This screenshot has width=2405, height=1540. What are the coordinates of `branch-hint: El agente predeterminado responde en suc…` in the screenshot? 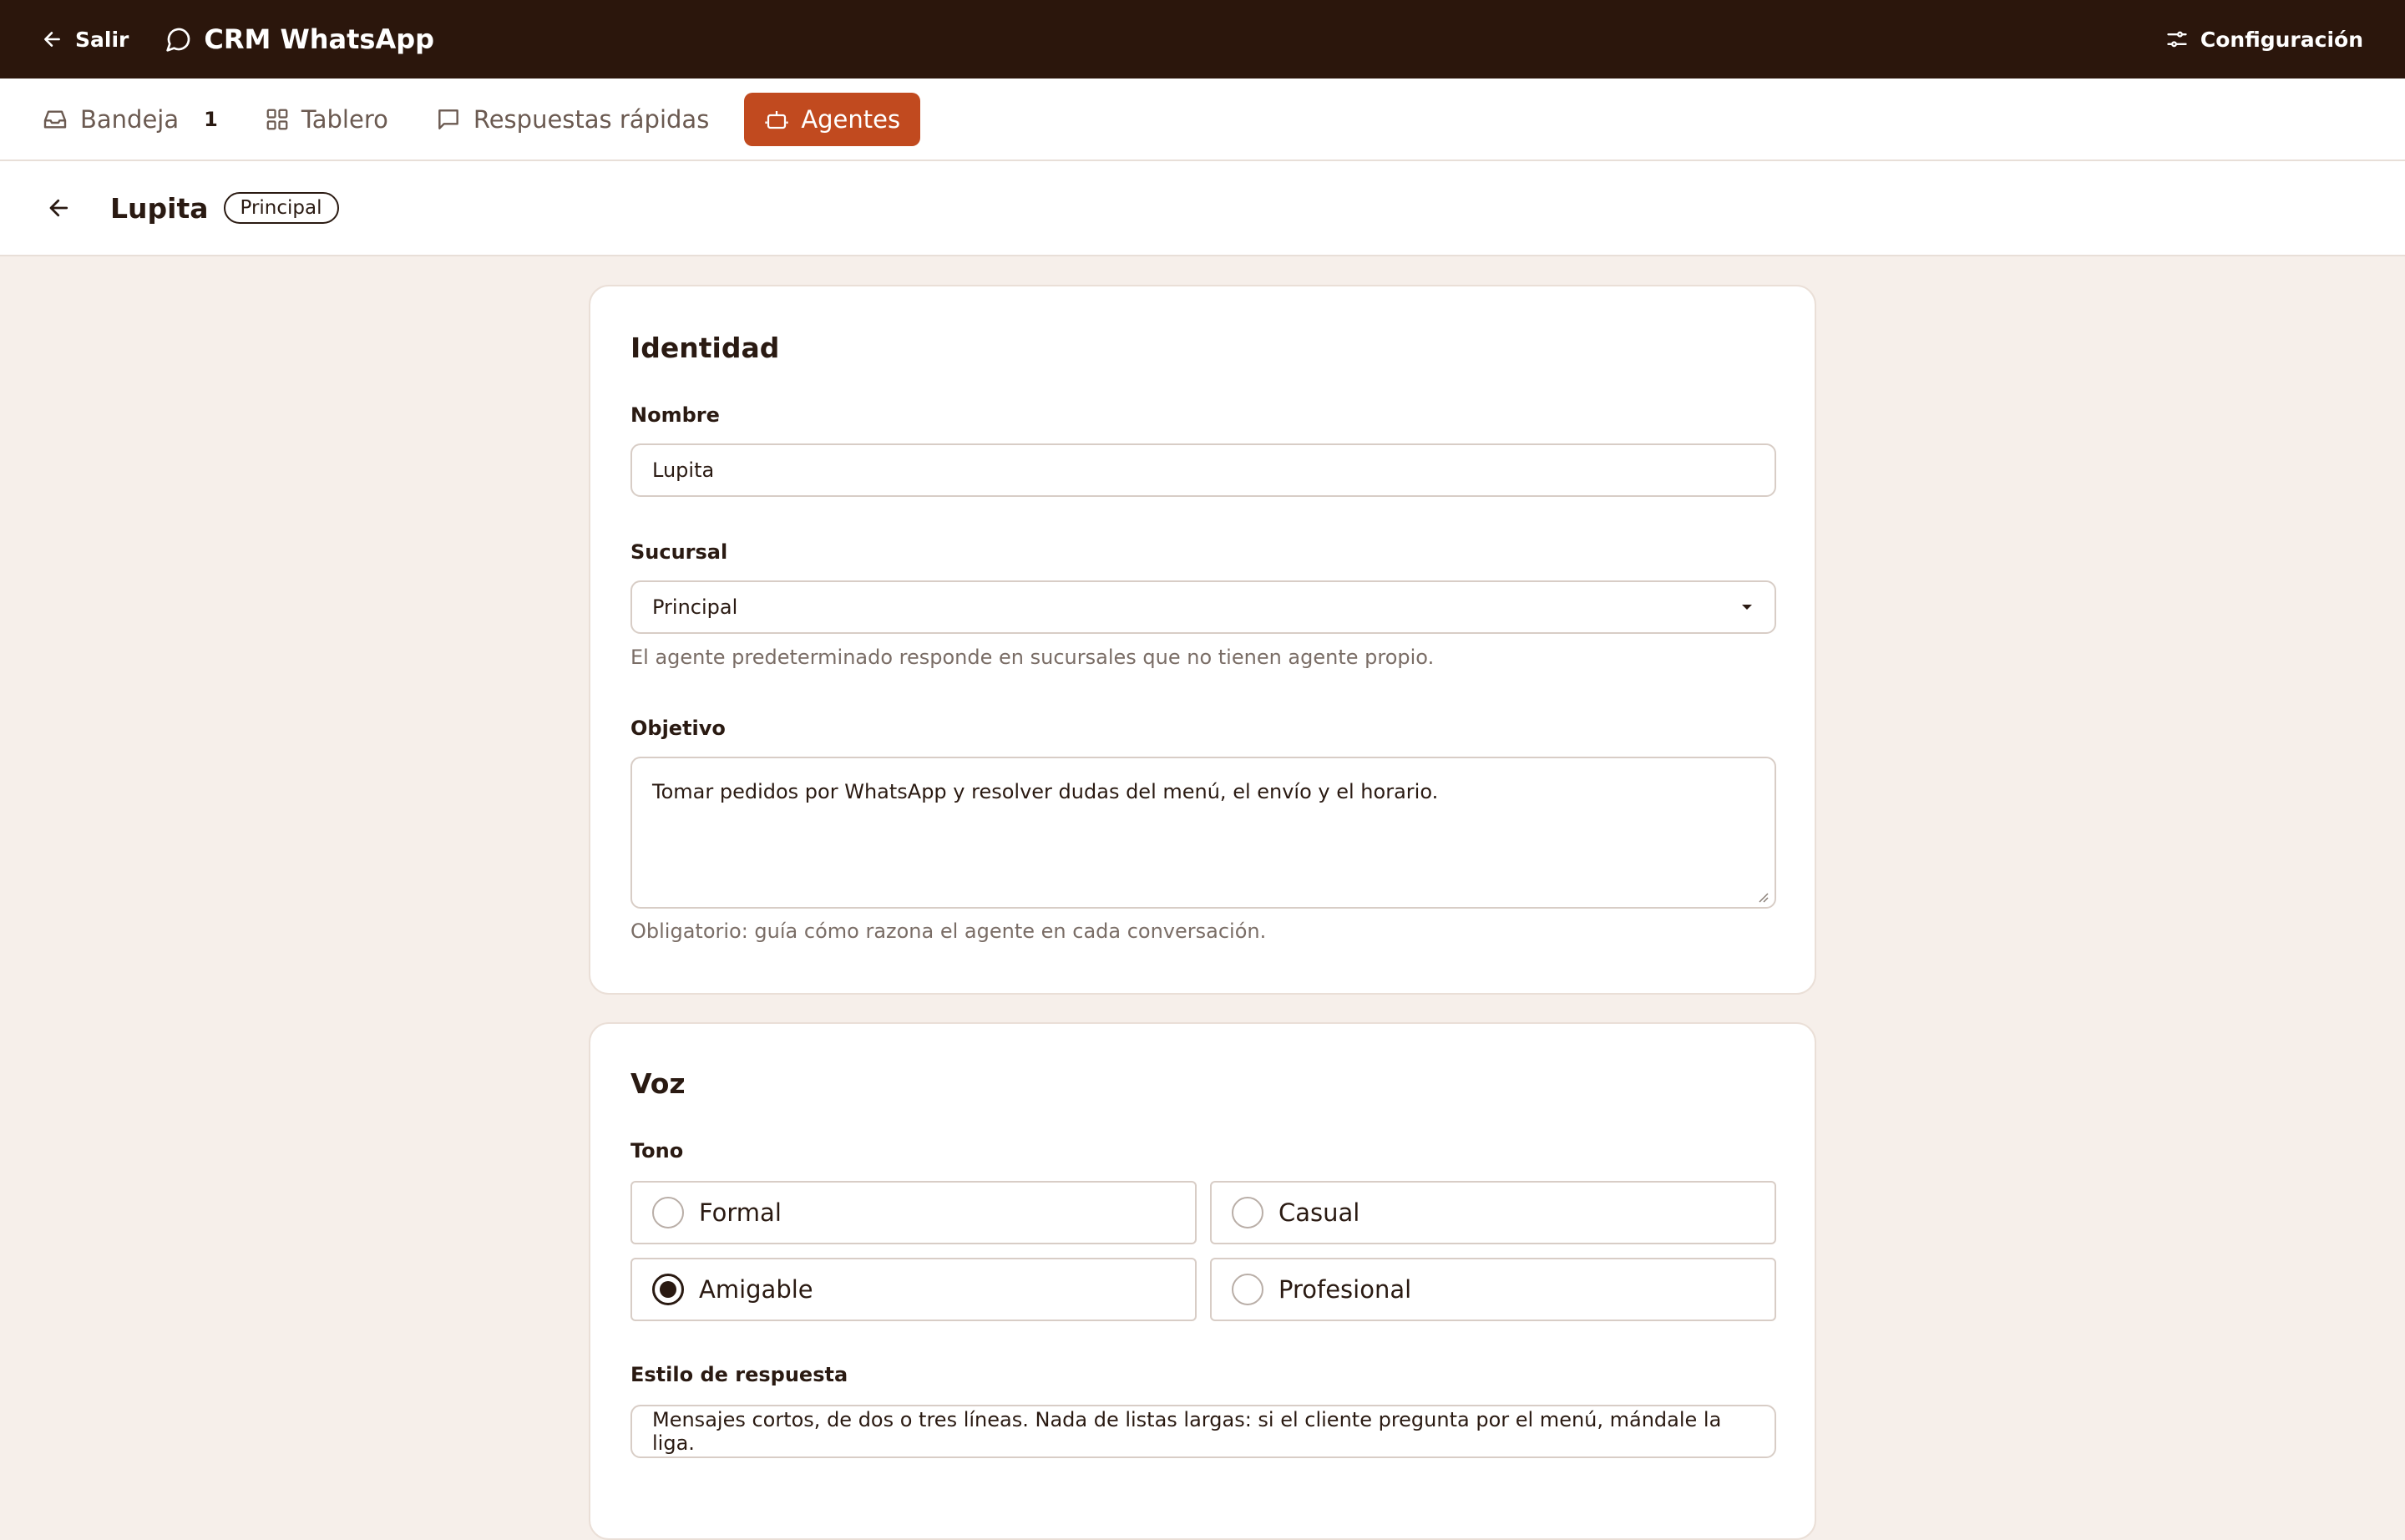 It's located at (1032, 657).